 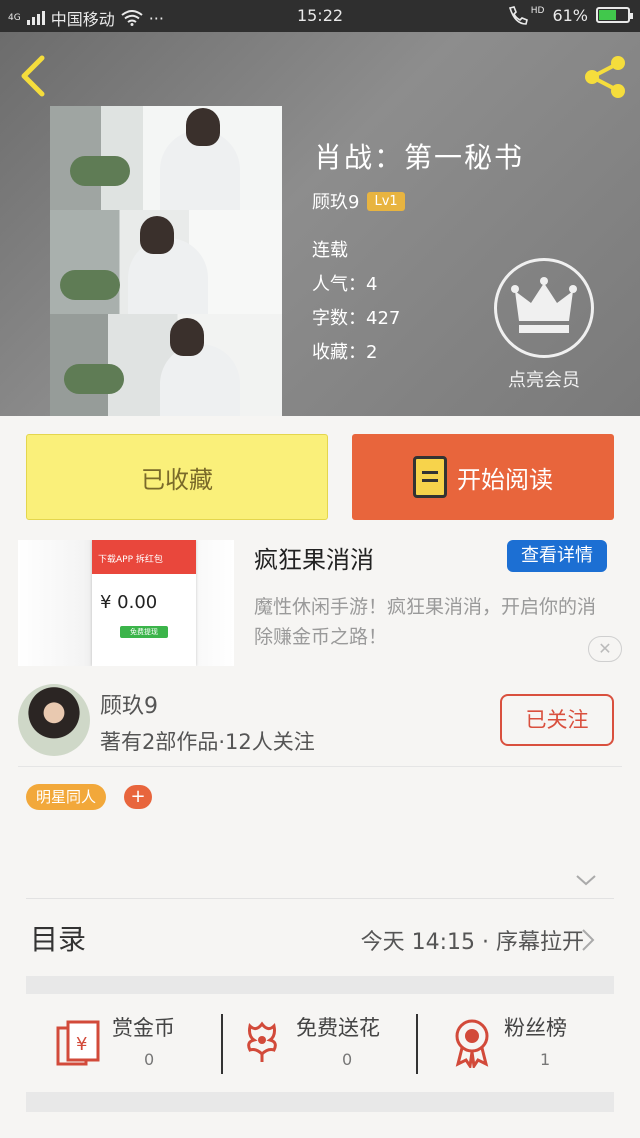 I want to click on book-title: 肖战：第一秘书, so click(x=419, y=157).